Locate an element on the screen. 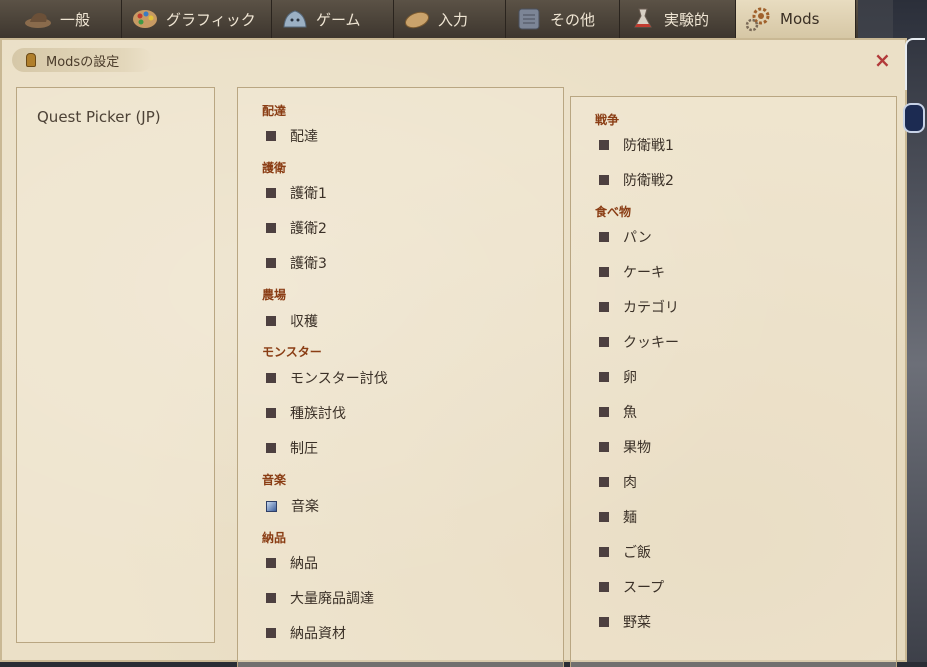 This screenshot has width=927, height=667. side-widget-icon is located at coordinates (914, 118).